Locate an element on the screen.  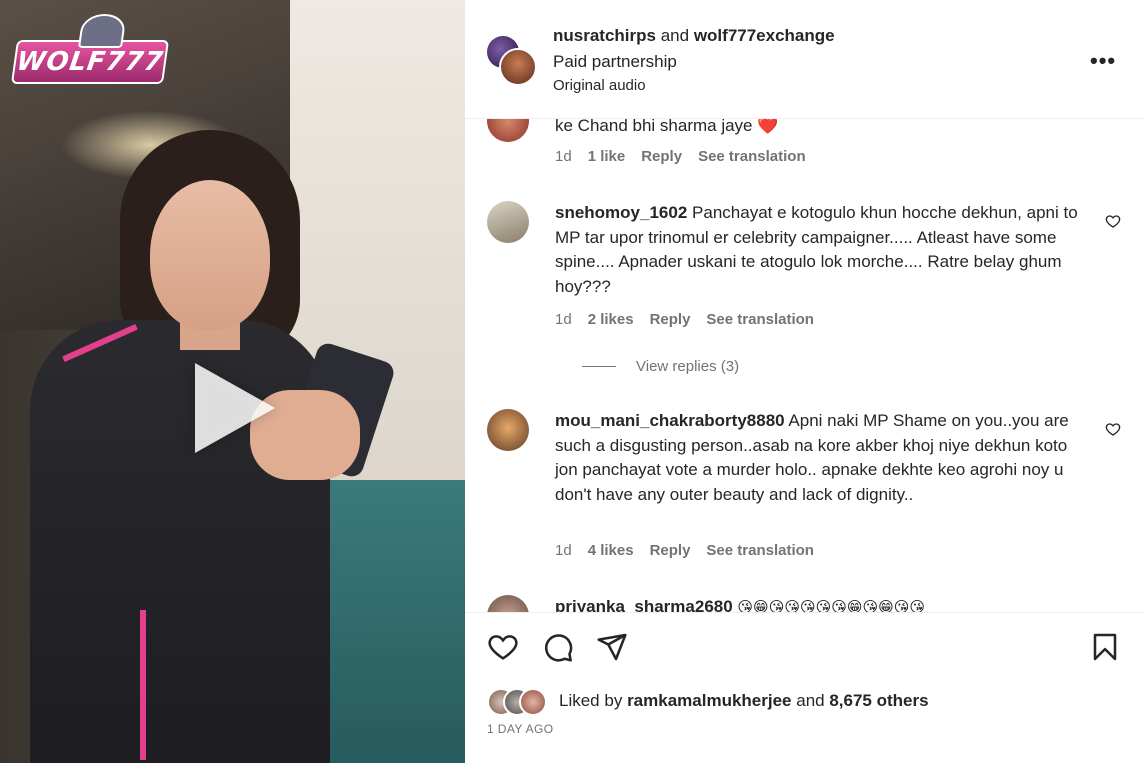
owners-and-text: and is located at coordinates (675, 35).